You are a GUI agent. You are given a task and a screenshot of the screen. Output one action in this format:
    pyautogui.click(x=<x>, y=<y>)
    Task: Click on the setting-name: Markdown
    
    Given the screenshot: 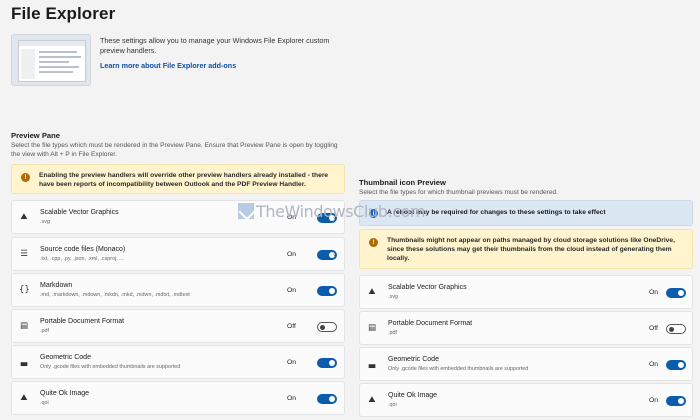 What is the action you would take?
    pyautogui.click(x=56, y=285)
    